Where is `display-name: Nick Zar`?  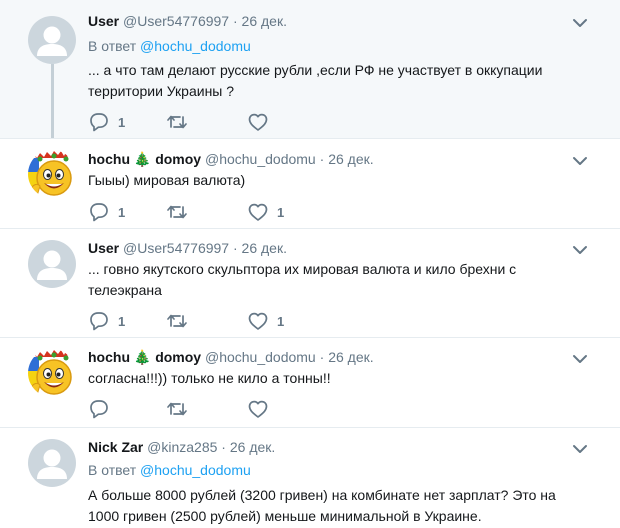 display-name: Nick Zar is located at coordinates (115, 447).